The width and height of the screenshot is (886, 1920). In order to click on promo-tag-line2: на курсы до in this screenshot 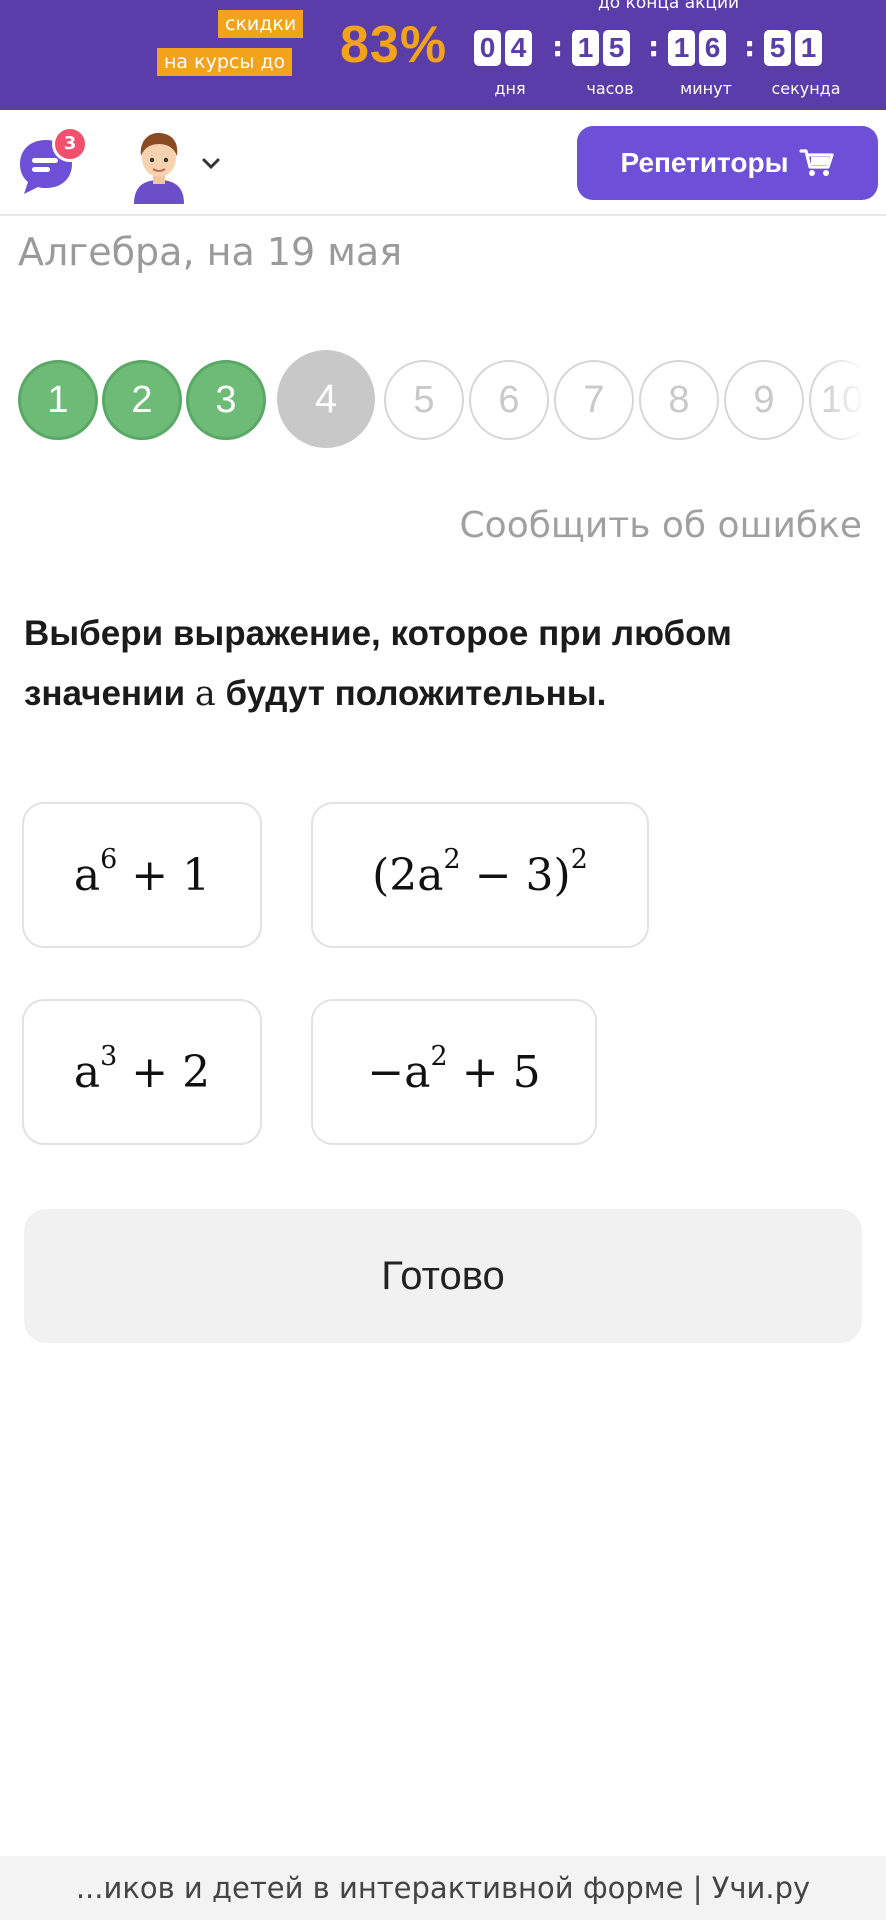, I will do `click(225, 62)`.